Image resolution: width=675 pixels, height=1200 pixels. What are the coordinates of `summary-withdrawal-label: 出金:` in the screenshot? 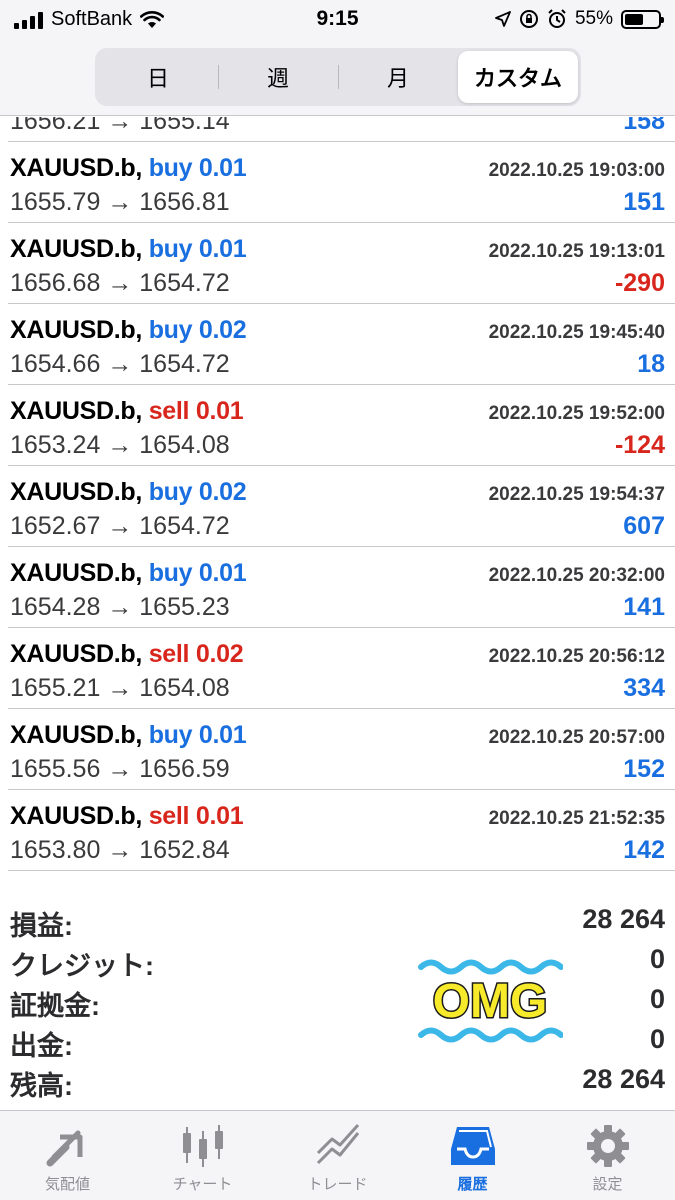 It's located at (41, 1046).